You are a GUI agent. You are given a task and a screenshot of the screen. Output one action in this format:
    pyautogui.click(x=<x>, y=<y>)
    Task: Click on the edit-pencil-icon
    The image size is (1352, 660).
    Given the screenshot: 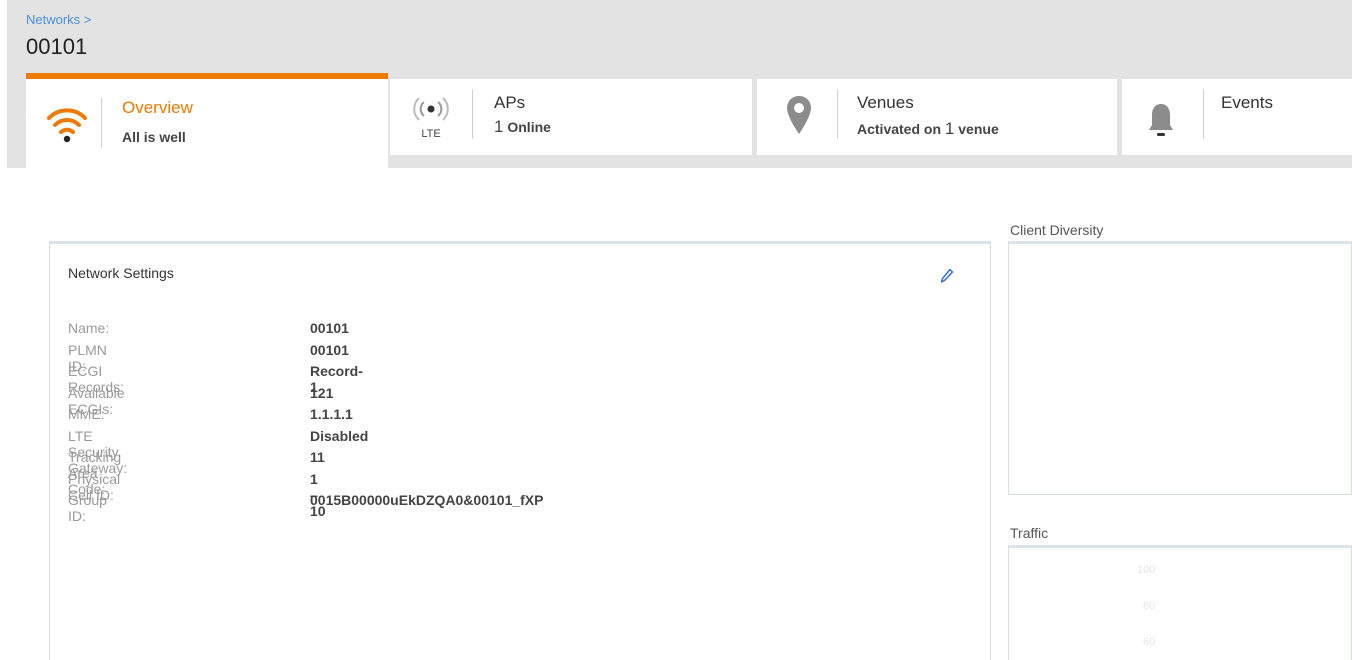 What is the action you would take?
    pyautogui.click(x=947, y=278)
    